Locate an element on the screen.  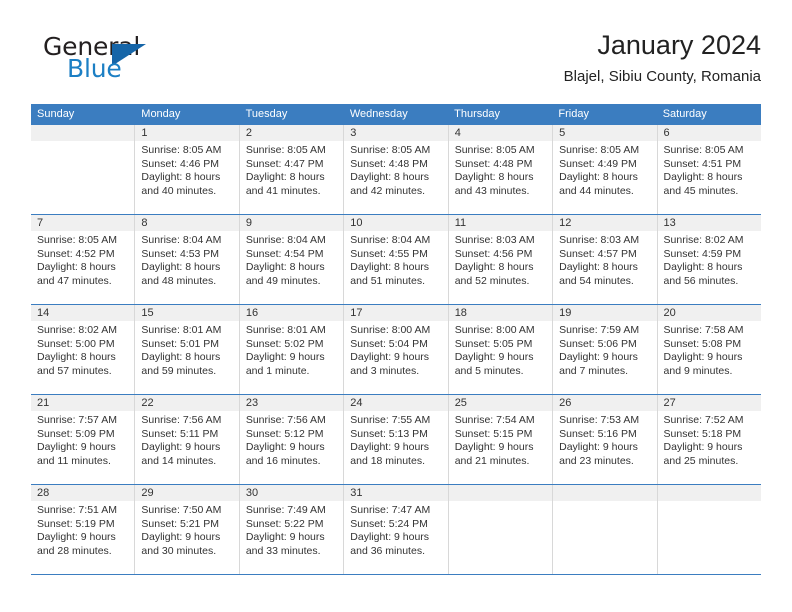
day-number: 3 is located at coordinates (396, 133).